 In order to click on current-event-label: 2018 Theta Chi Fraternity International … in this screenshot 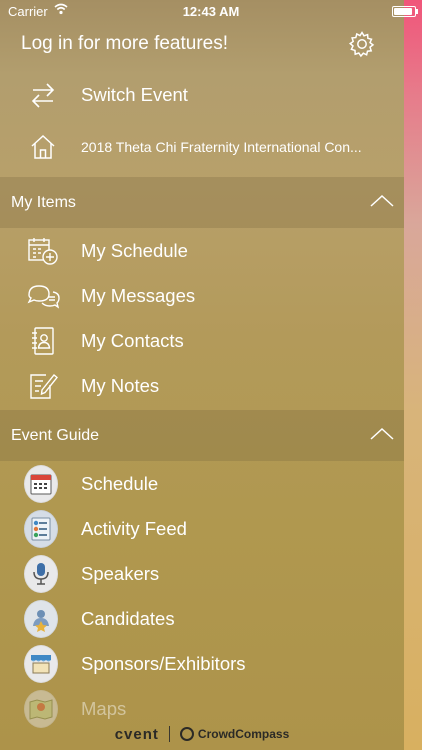, I will do `click(221, 147)`.